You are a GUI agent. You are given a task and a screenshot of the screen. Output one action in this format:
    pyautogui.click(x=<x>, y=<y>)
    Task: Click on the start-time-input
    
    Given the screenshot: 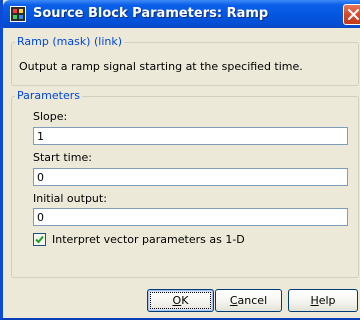 What is the action you would take?
    pyautogui.click(x=190, y=177)
    